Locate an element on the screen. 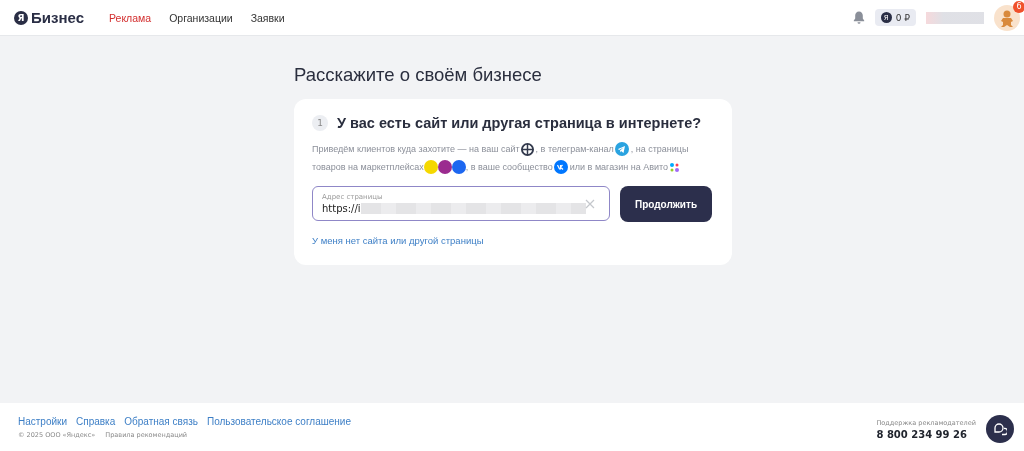  step-number: 1 is located at coordinates (320, 123).